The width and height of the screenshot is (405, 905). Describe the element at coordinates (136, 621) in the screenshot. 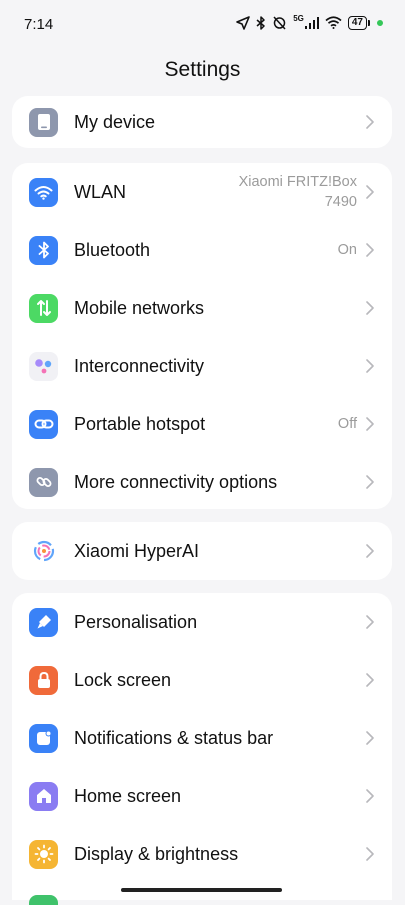

I see `settings-item-label: Personalisation` at that location.